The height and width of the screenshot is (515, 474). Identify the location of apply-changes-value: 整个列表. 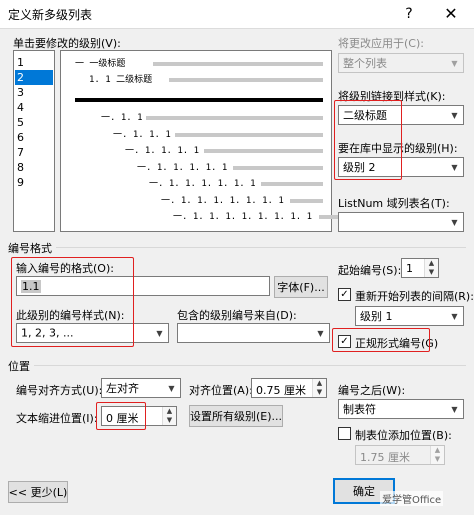
(365, 63).